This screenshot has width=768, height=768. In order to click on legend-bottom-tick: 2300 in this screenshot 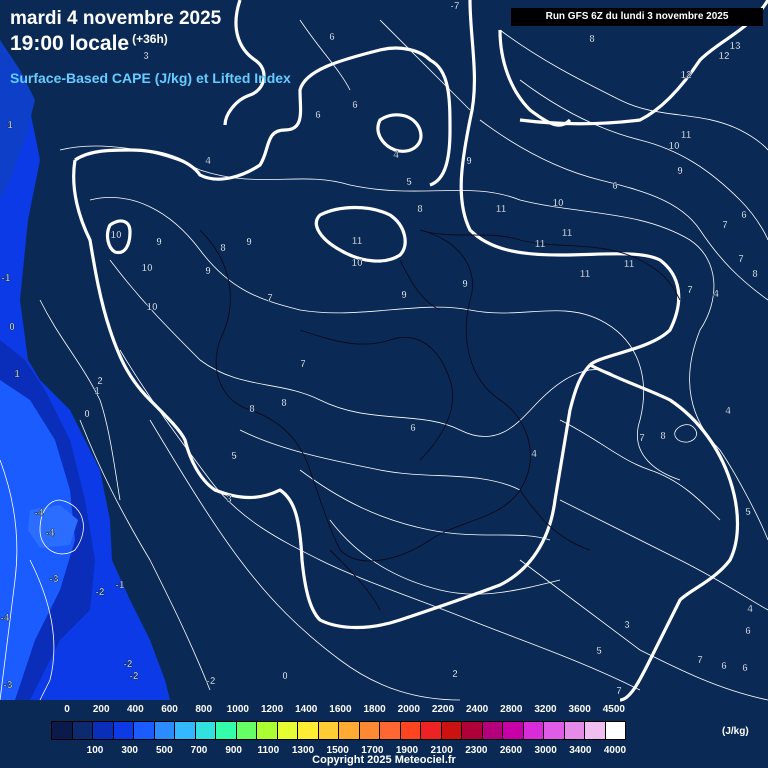, I will do `click(476, 750)`.